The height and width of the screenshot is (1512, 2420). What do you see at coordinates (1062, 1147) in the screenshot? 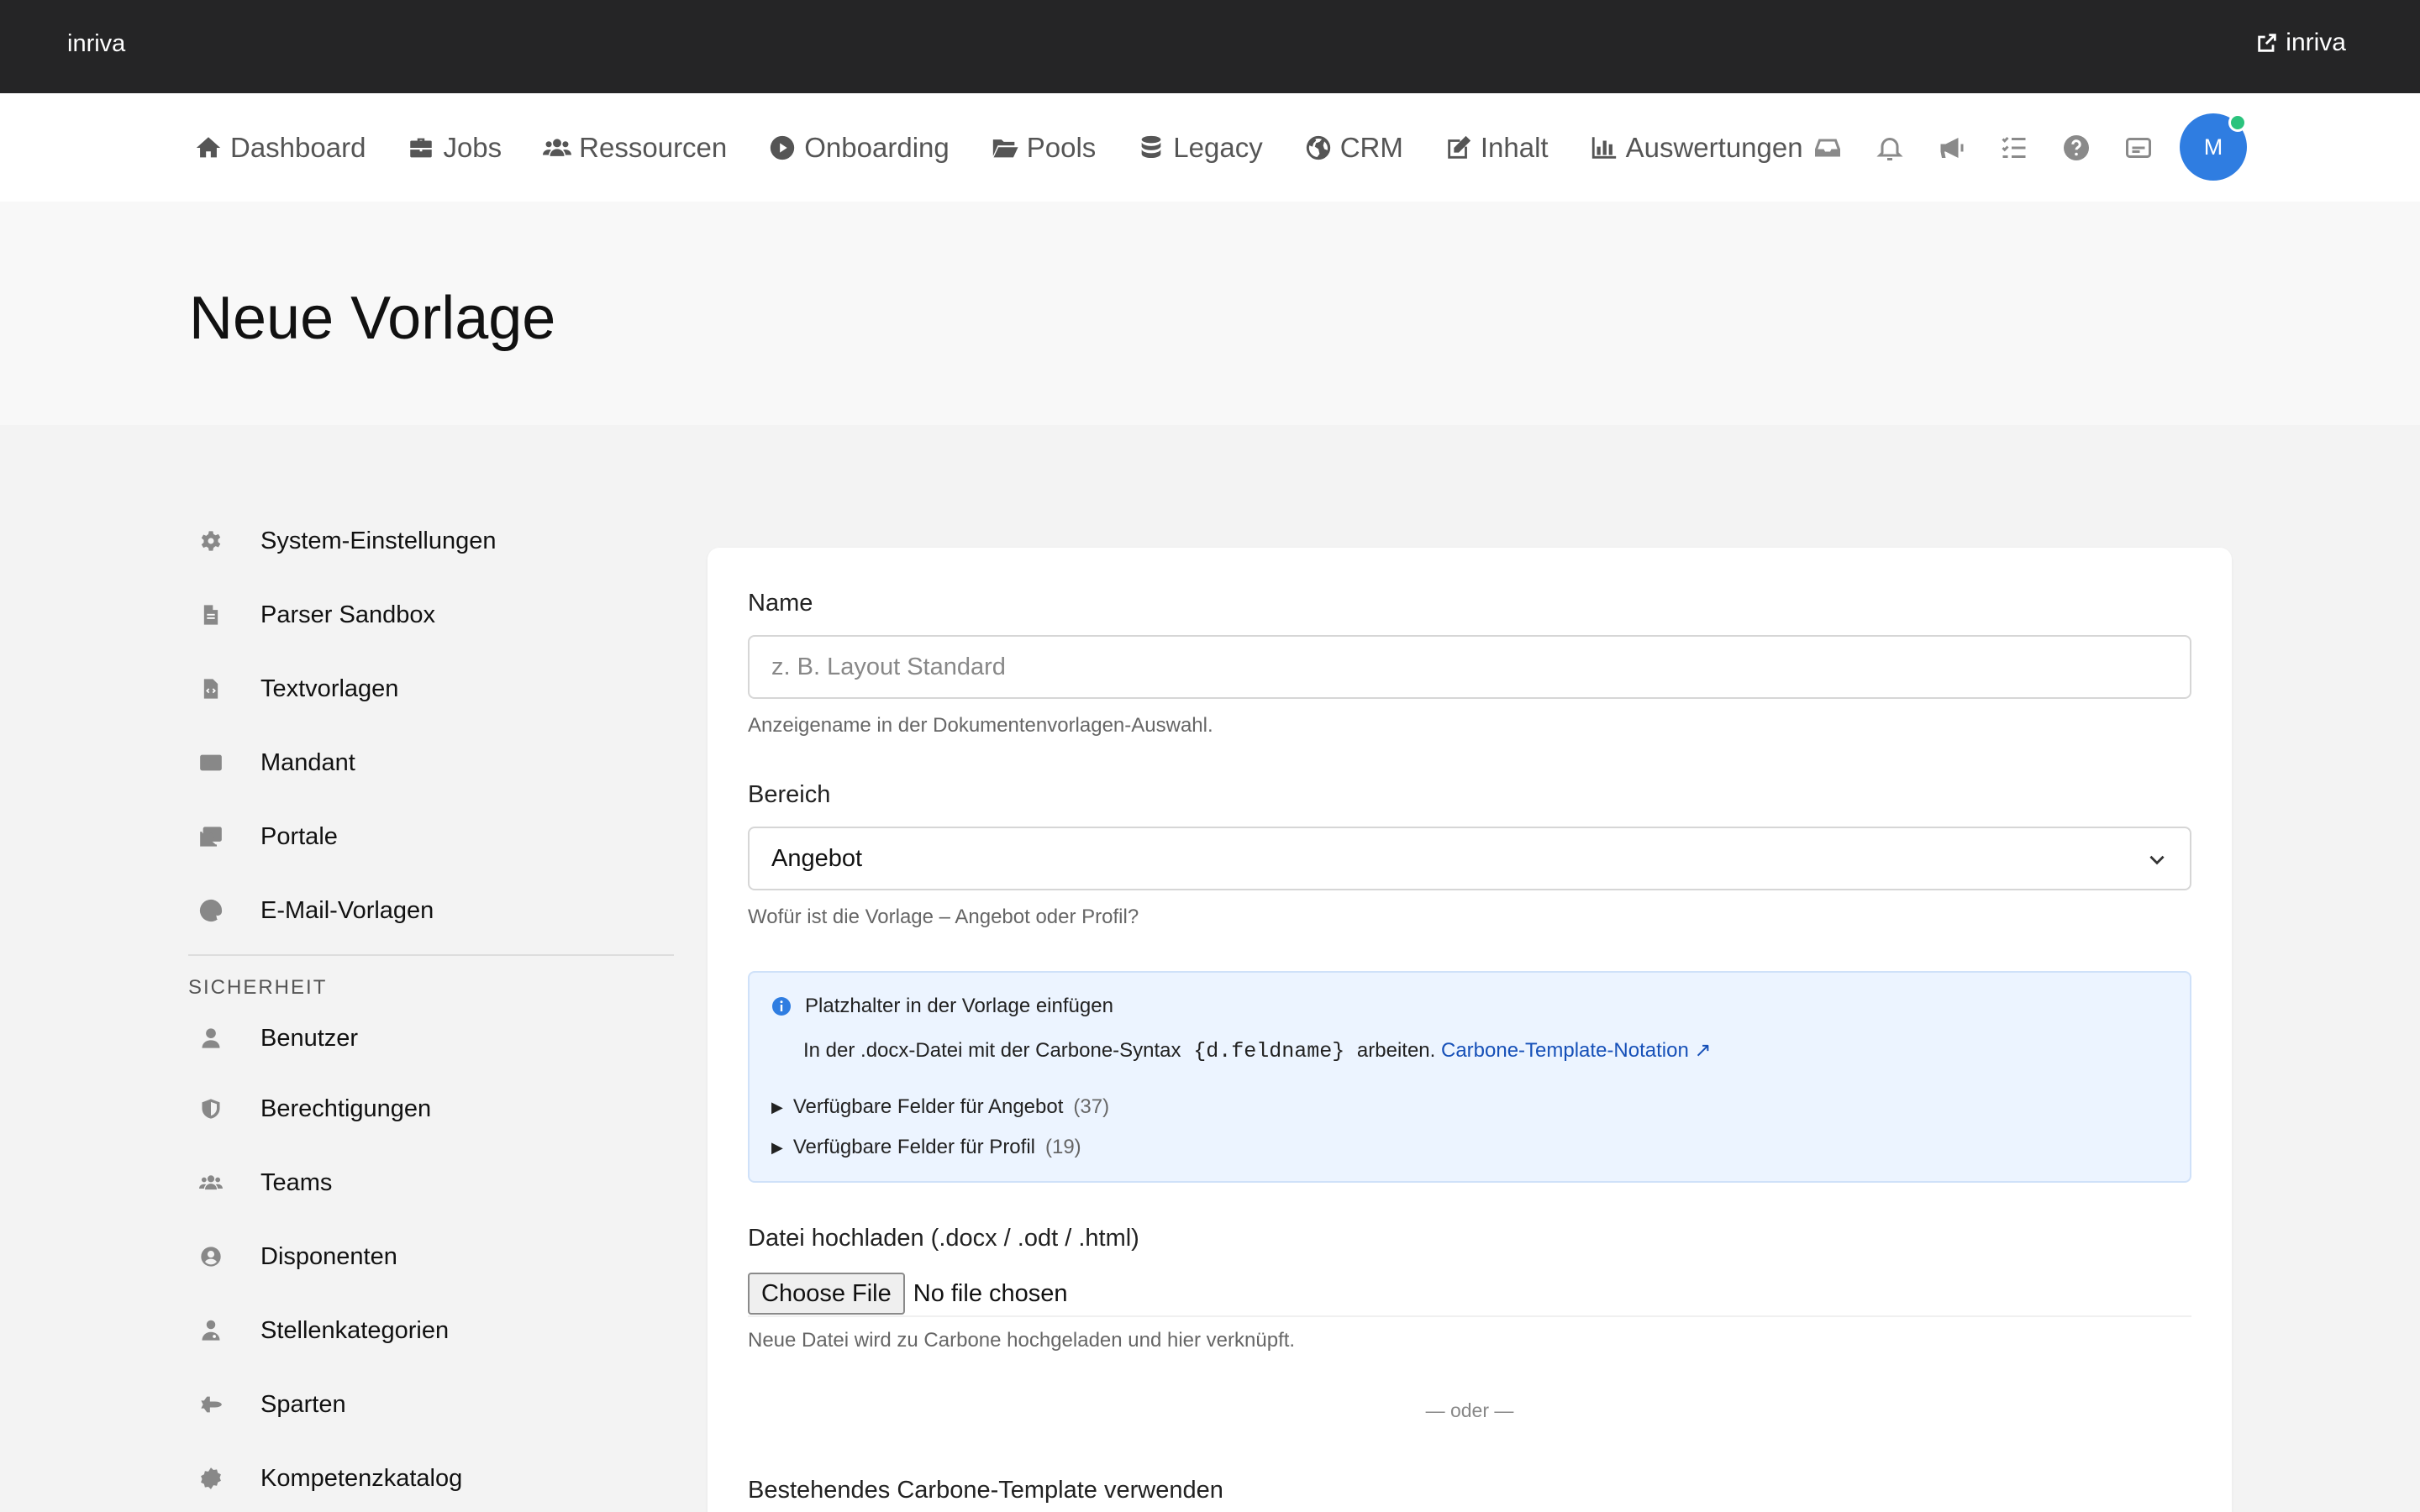
I see `details-profil-count: (19)` at bounding box center [1062, 1147].